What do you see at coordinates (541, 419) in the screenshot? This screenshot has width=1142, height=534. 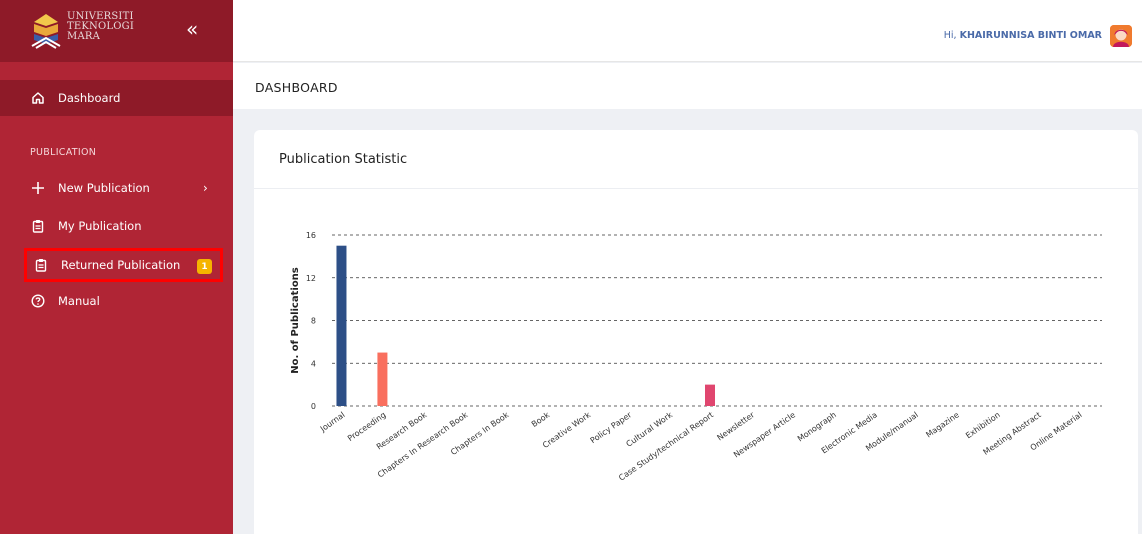 I see `x-tick-label: Book` at bounding box center [541, 419].